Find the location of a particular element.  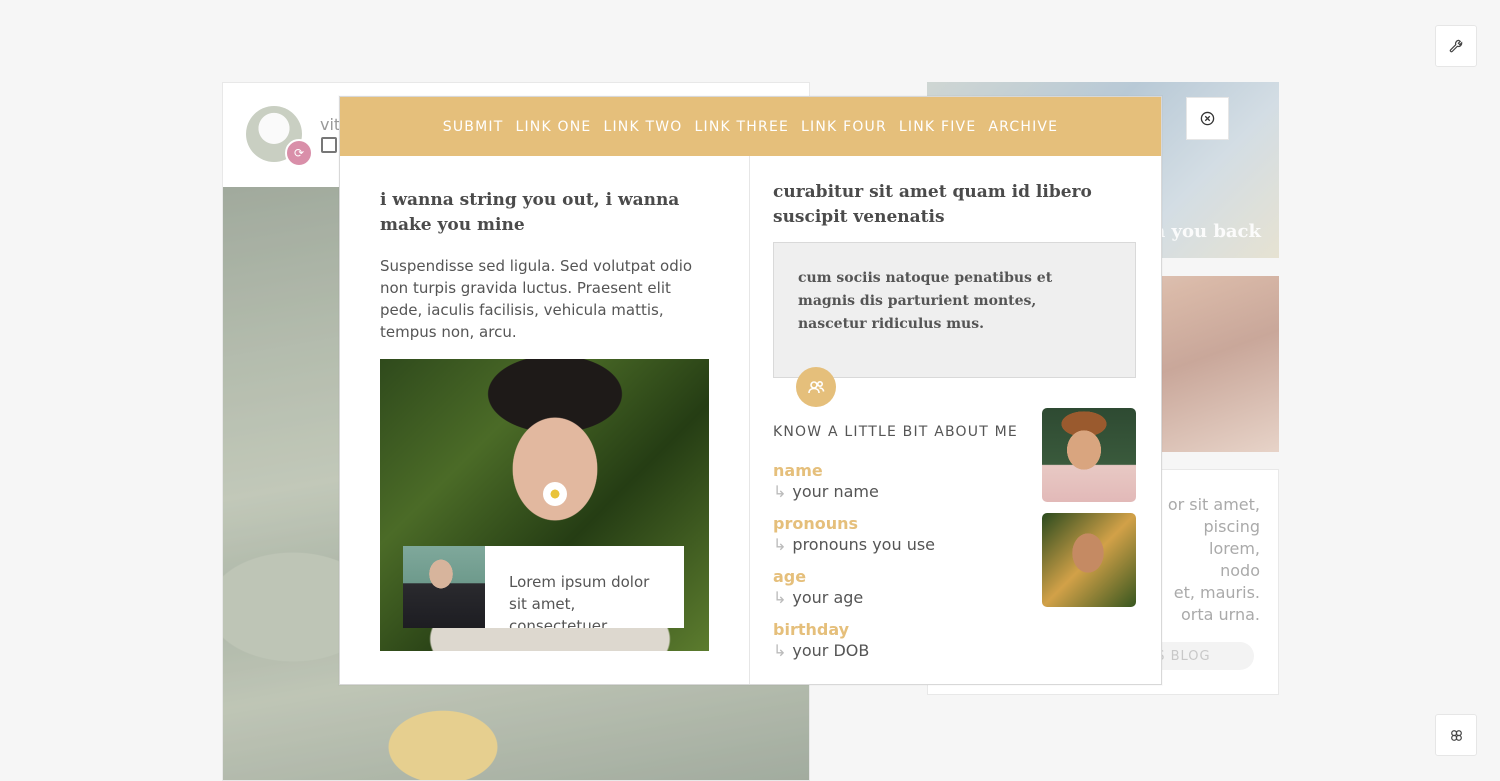

about-heading: KNOW A LITTLE BIT ABOUT ME is located at coordinates (895, 432).